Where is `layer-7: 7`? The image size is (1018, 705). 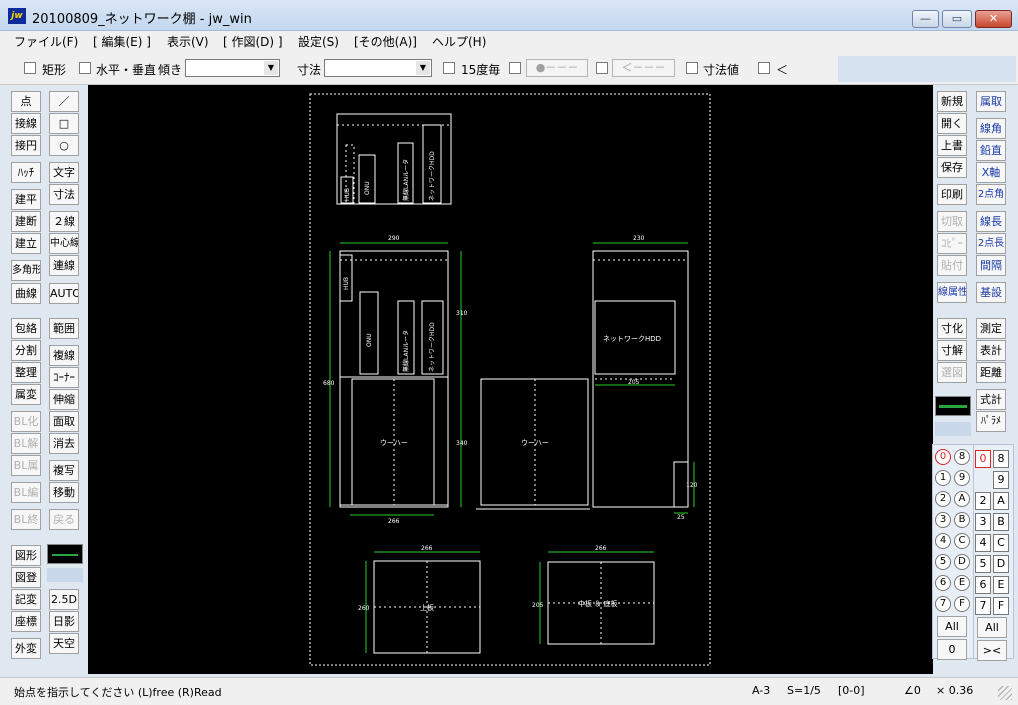 layer-7: 7 is located at coordinates (983, 606).